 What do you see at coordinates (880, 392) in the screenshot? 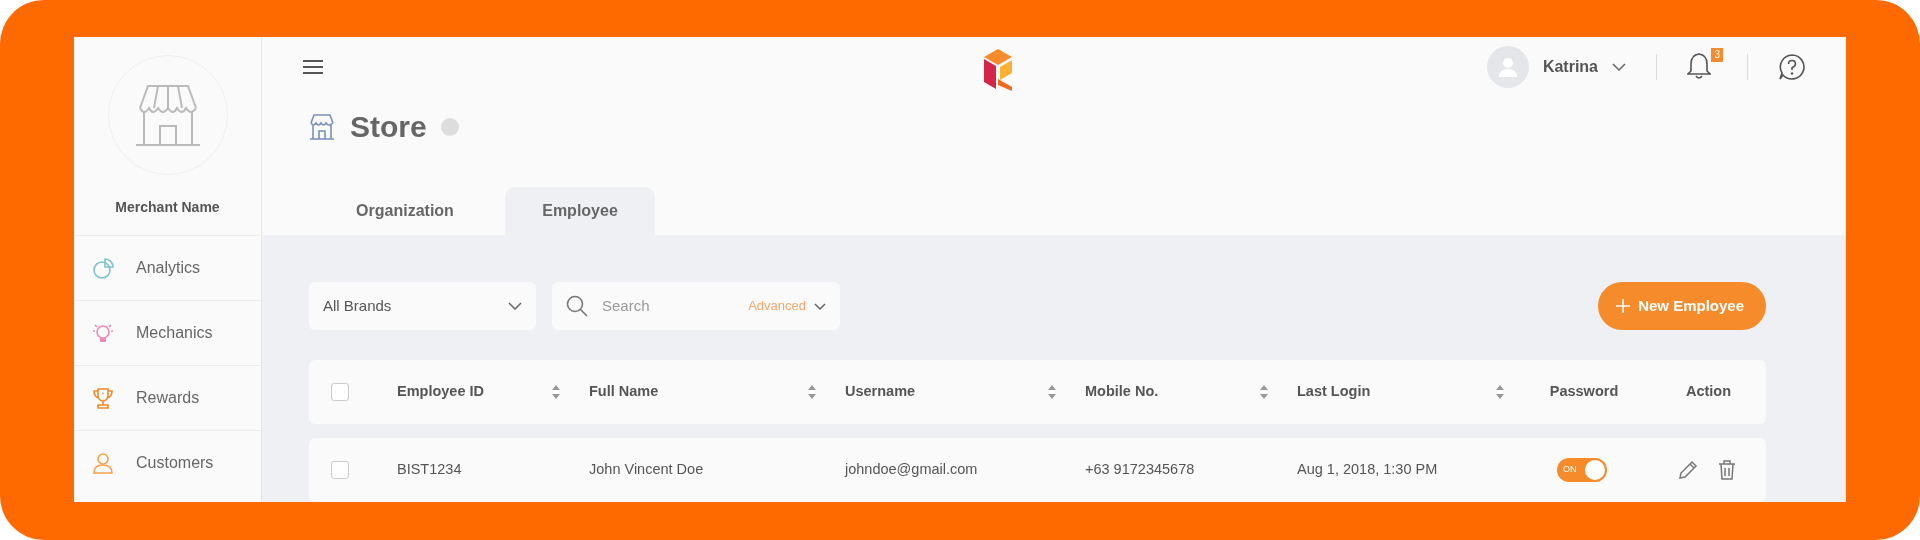
I see `column-header: Username` at bounding box center [880, 392].